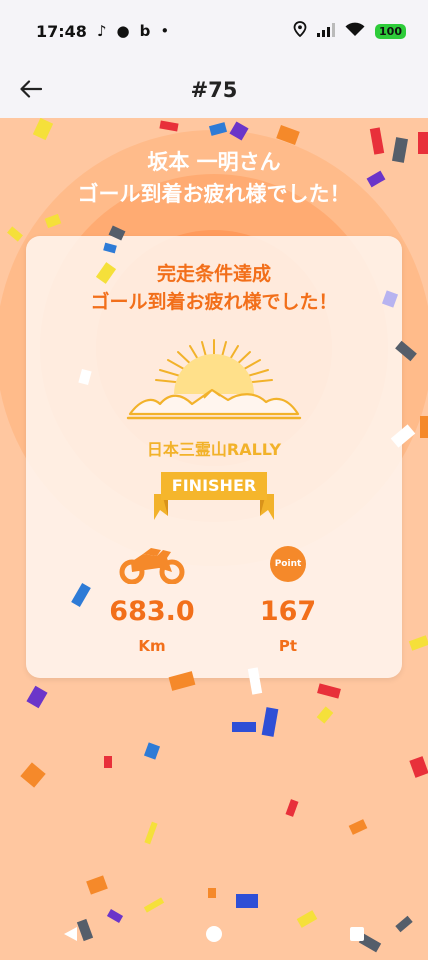 The image size is (428, 960). Describe the element at coordinates (152, 646) in the screenshot. I see `distance-unit: Km` at that location.